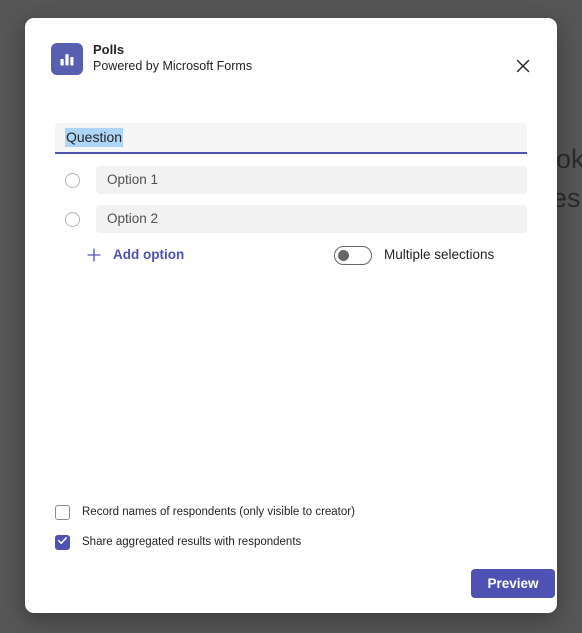 The width and height of the screenshot is (582, 633). I want to click on close-icon, so click(523, 67).